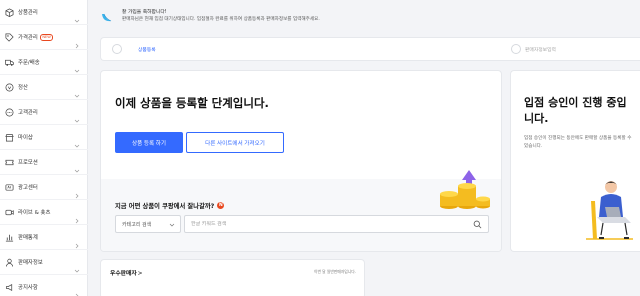 The width and height of the screenshot is (640, 296). I want to click on registration-steps: 상품등록 판매자정보입력, so click(370, 49).